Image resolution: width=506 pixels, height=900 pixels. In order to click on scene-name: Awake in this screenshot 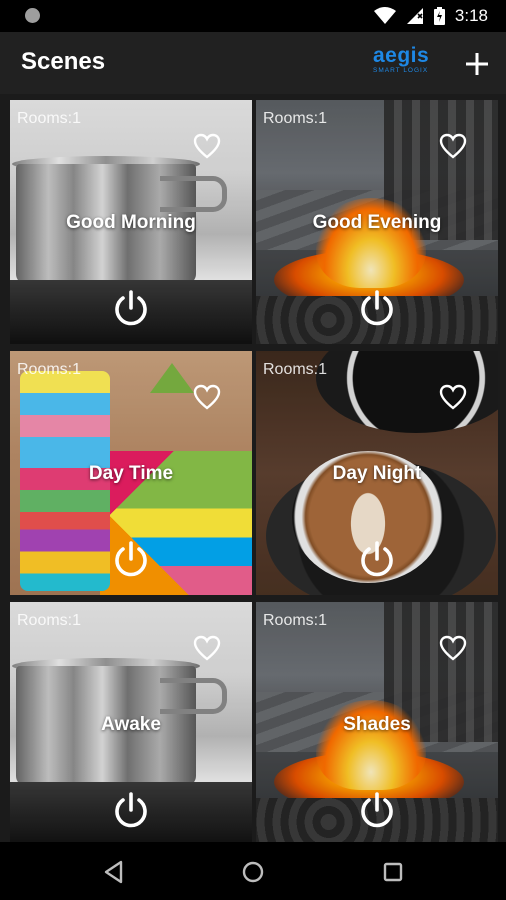, I will do `click(131, 724)`.